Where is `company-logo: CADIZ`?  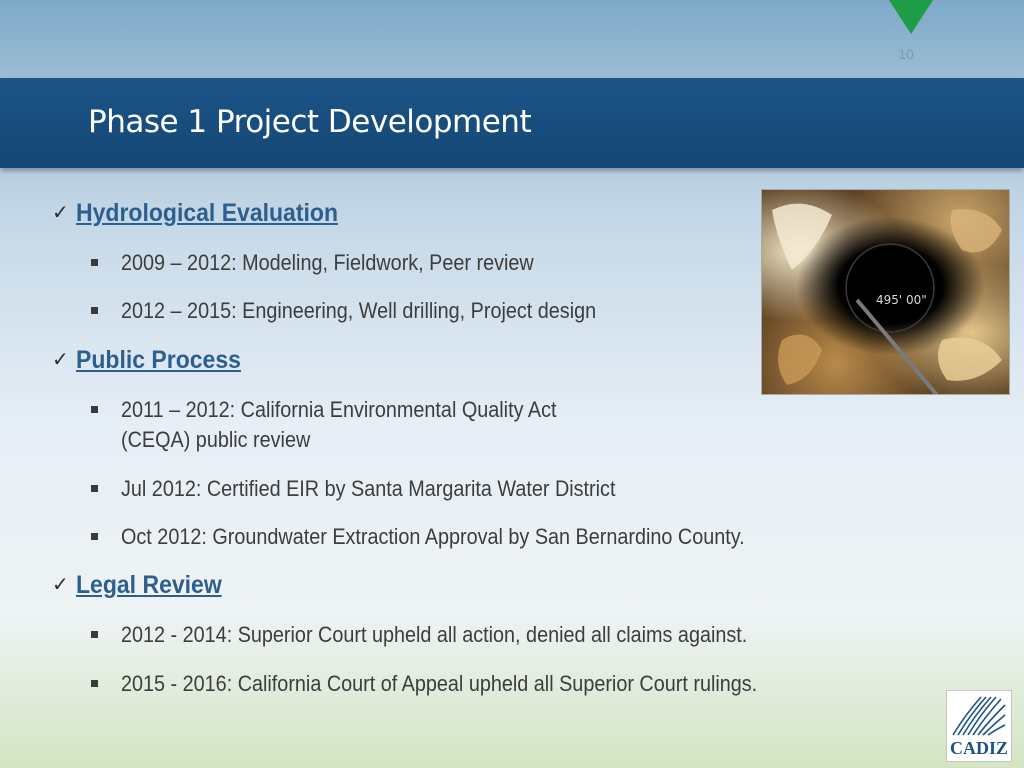 company-logo: CADIZ is located at coordinates (979, 726).